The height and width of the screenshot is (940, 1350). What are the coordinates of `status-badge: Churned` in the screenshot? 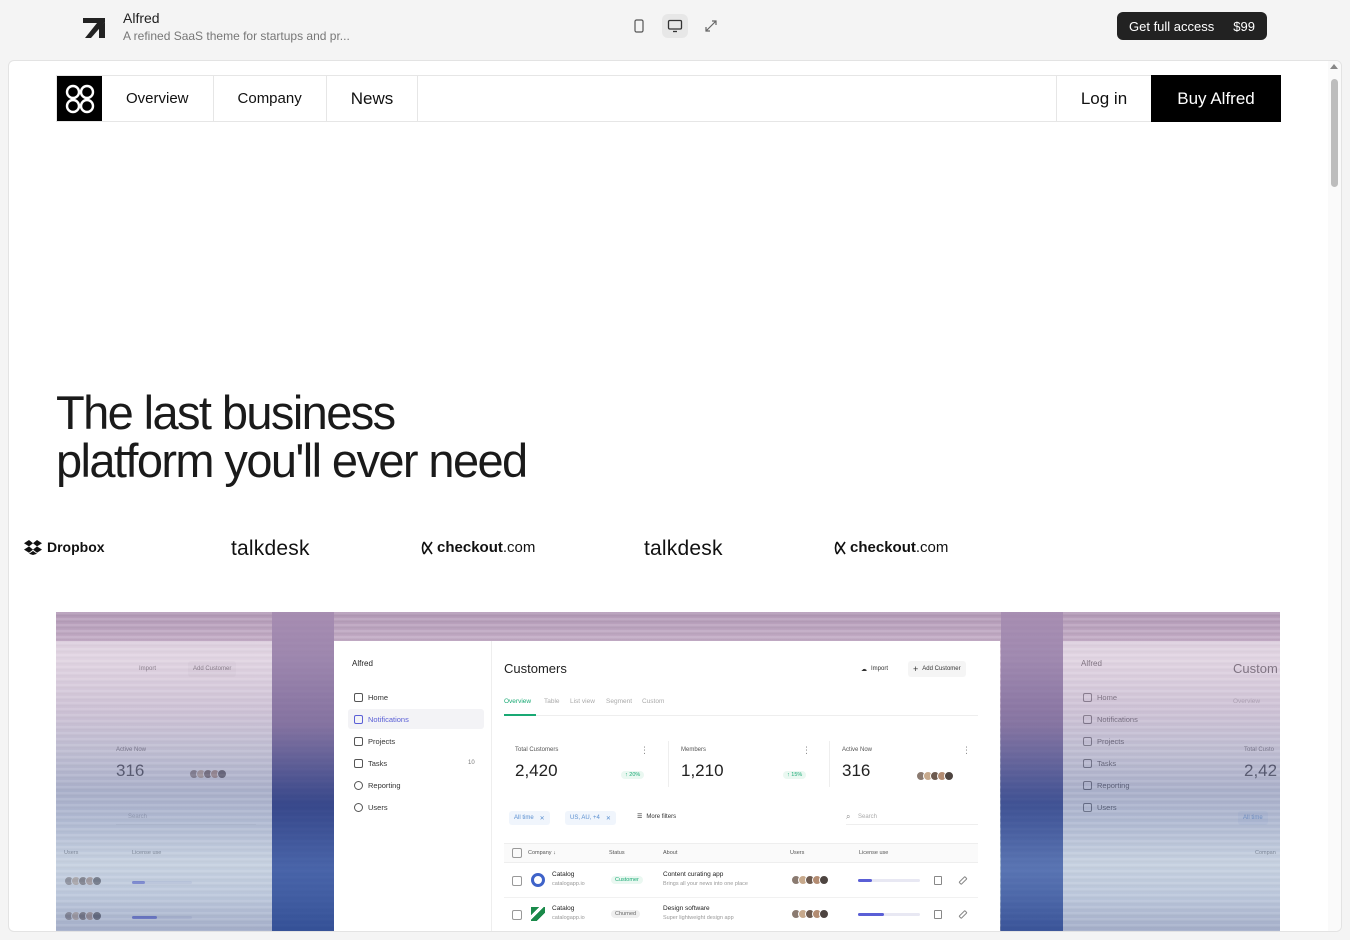 It's located at (626, 914).